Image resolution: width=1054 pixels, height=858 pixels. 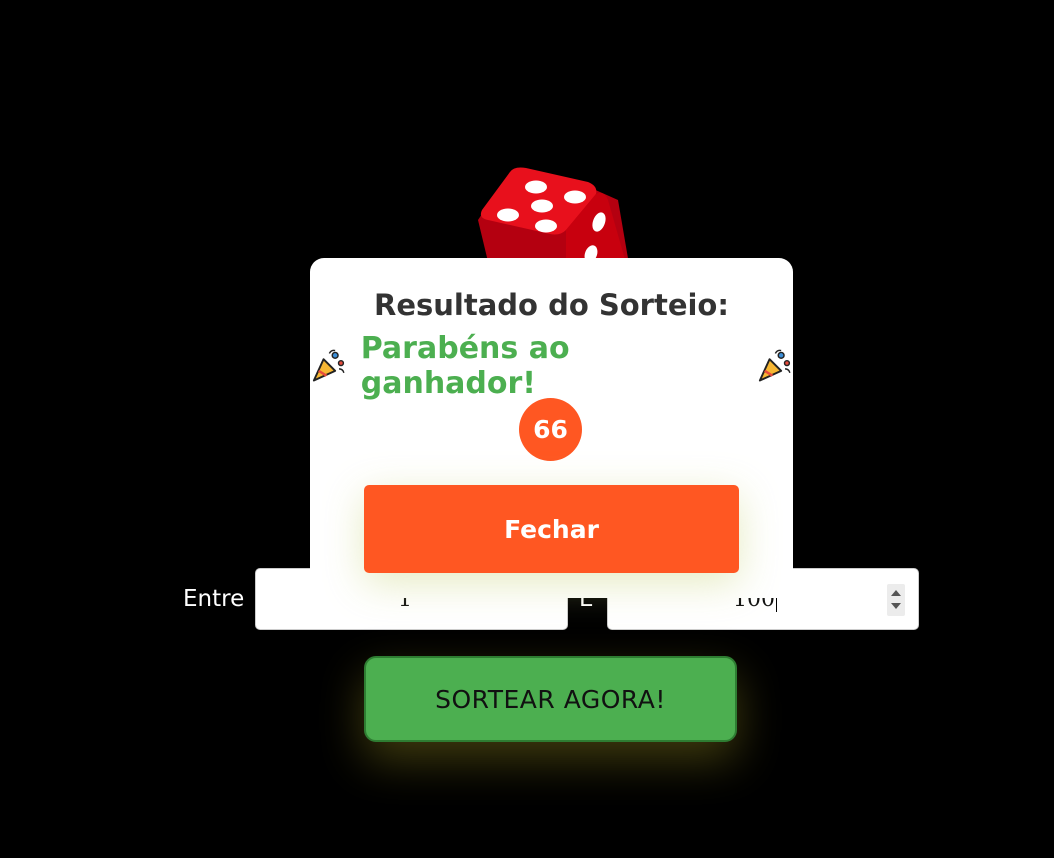 What do you see at coordinates (551, 305) in the screenshot?
I see `modal-title: Resultado do Sorteio:` at bounding box center [551, 305].